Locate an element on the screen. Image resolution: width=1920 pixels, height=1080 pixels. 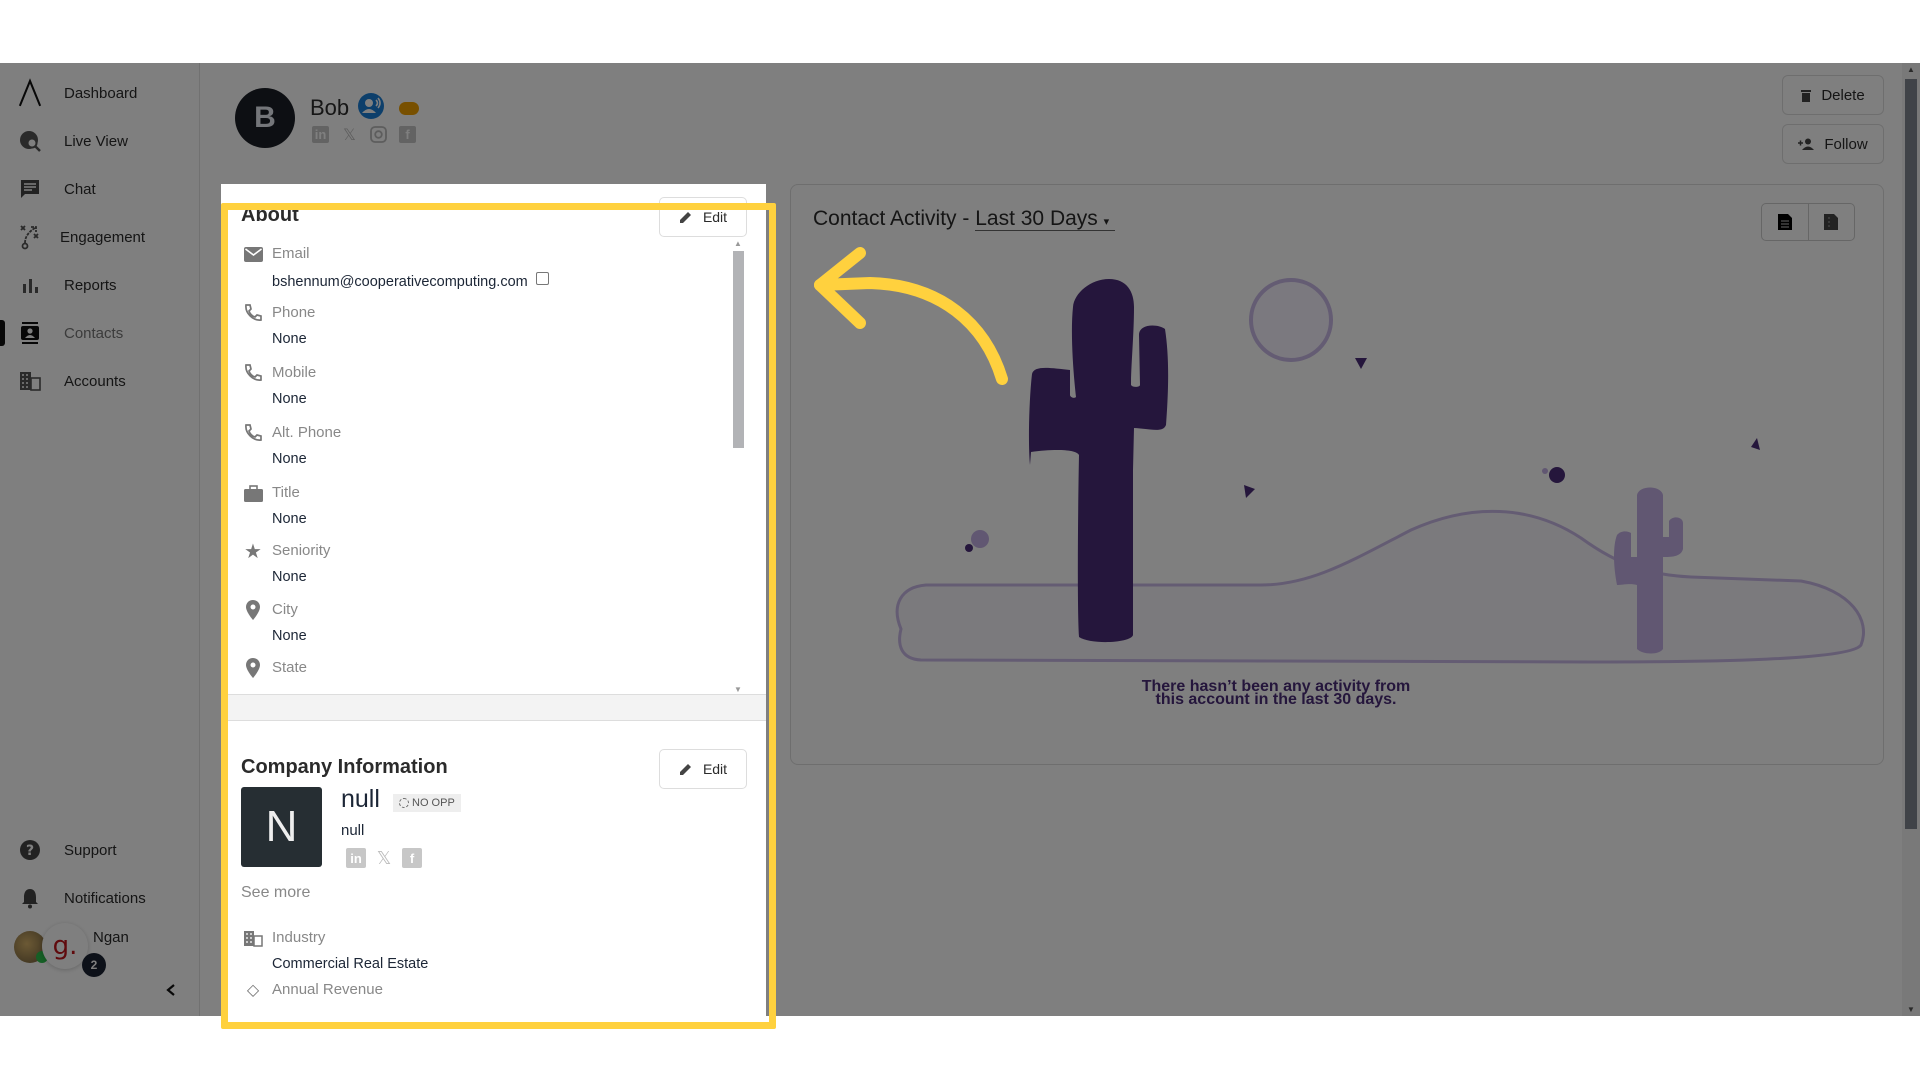
sidebar-item-chat: Chat is located at coordinates (99, 189).